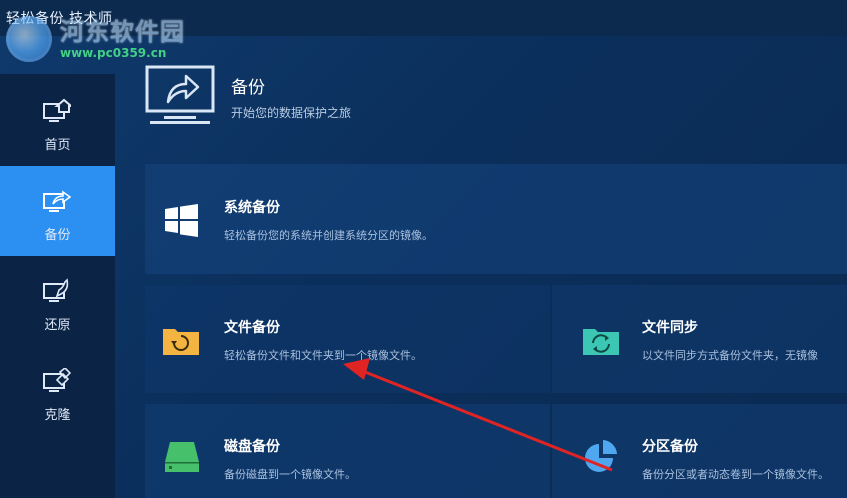 The width and height of the screenshot is (847, 498). I want to click on title-bar: 轻松备份 技术师, so click(423, 18).